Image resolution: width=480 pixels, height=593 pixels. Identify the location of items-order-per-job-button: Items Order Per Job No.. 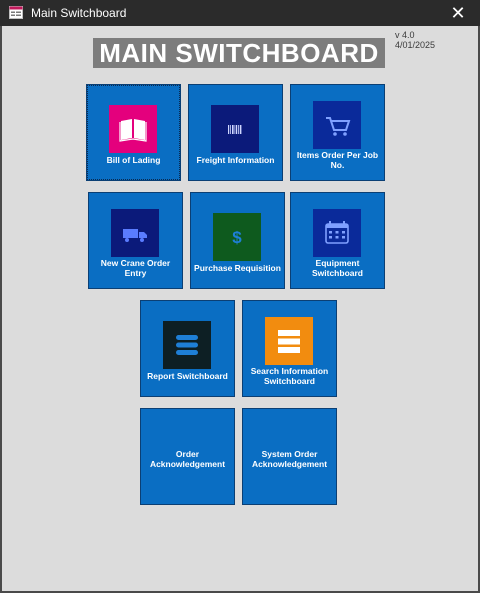
(337, 132).